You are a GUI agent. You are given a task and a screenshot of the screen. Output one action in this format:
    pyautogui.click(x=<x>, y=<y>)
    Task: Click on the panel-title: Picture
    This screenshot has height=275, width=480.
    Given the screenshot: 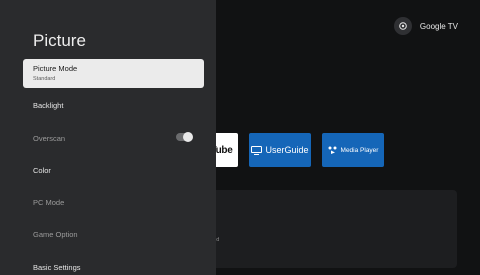 What is the action you would take?
    pyautogui.click(x=59, y=40)
    